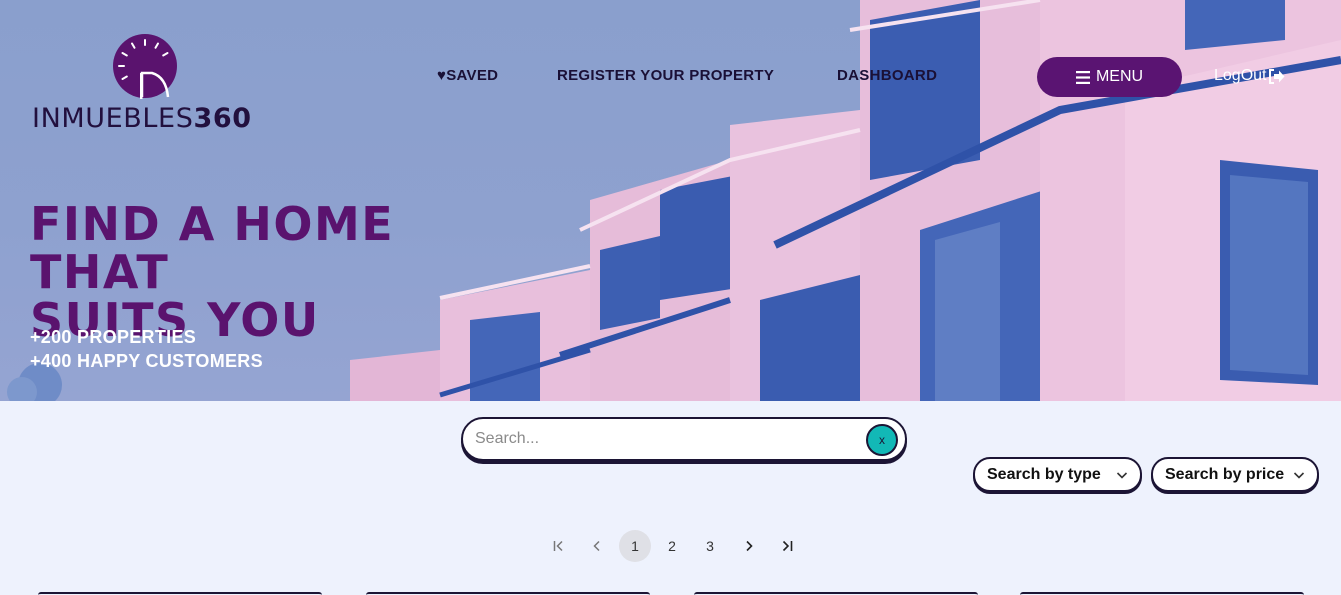 The image size is (1341, 595). Describe the element at coordinates (1240, 75) in the screenshot. I see `logout-label: LogOut` at that location.